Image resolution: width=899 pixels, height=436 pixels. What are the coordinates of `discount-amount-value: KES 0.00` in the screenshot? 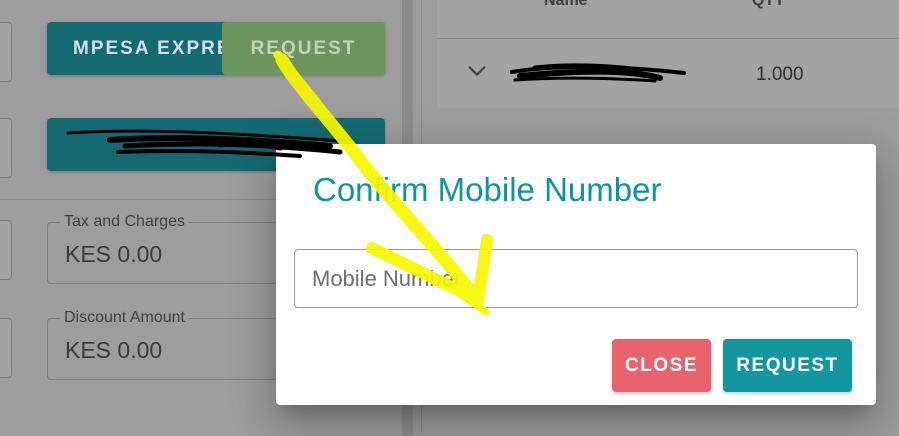 It's located at (114, 350).